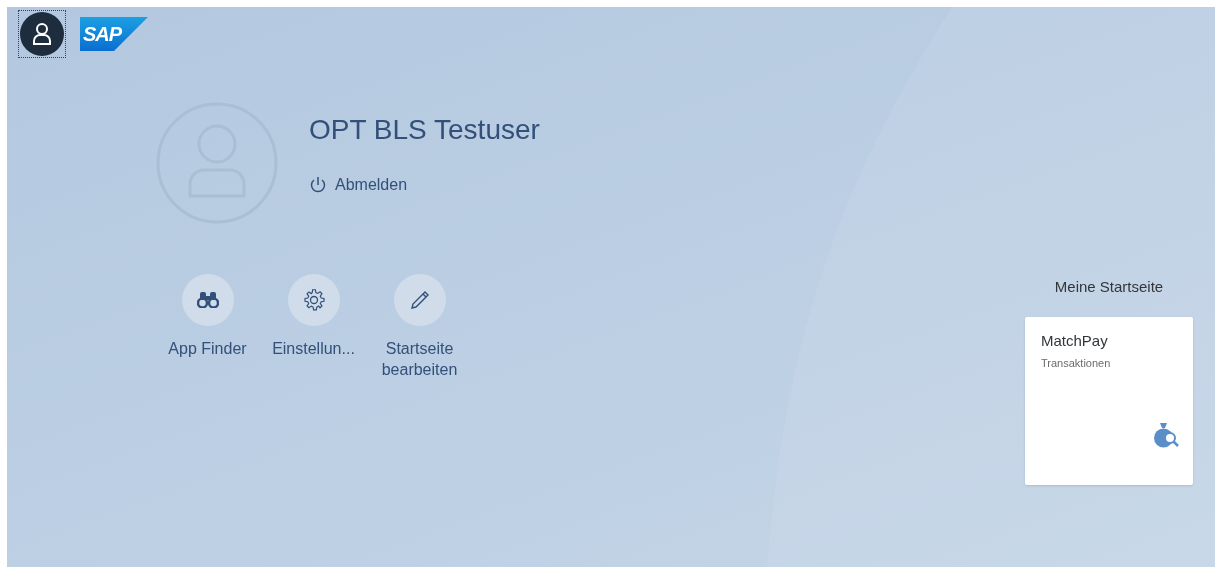 The width and height of the screenshot is (1215, 567). What do you see at coordinates (1166, 434) in the screenshot?
I see `money-bag-search-icon` at bounding box center [1166, 434].